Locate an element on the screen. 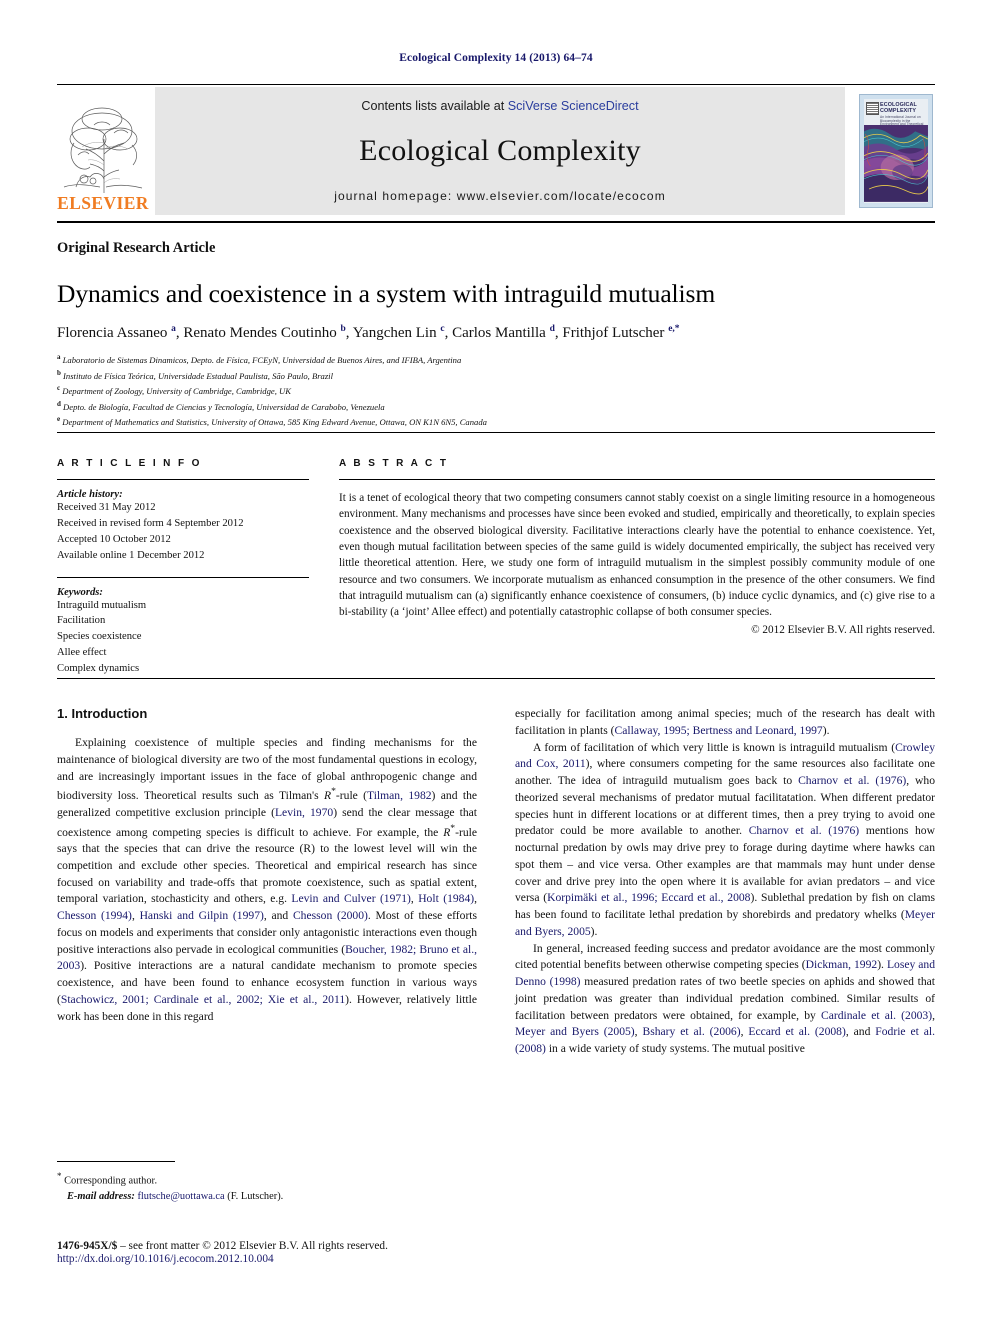 The image size is (992, 1323). citation-link: Crowley and Cox, 2011 is located at coordinates (725, 756).